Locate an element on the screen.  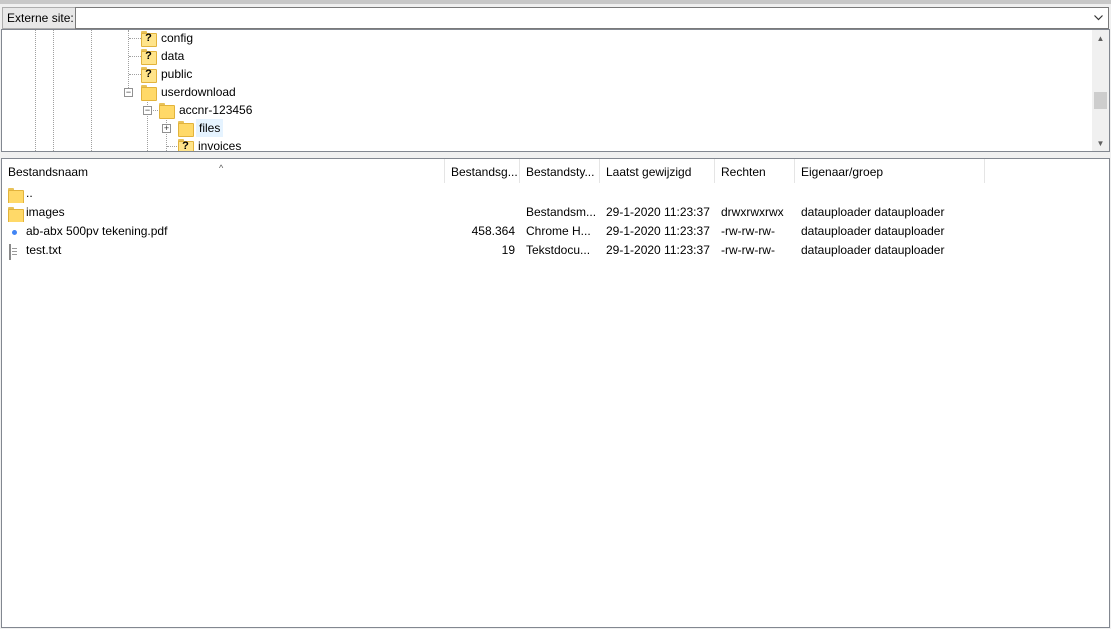
dropdown-button is located at coordinates (1098, 18).